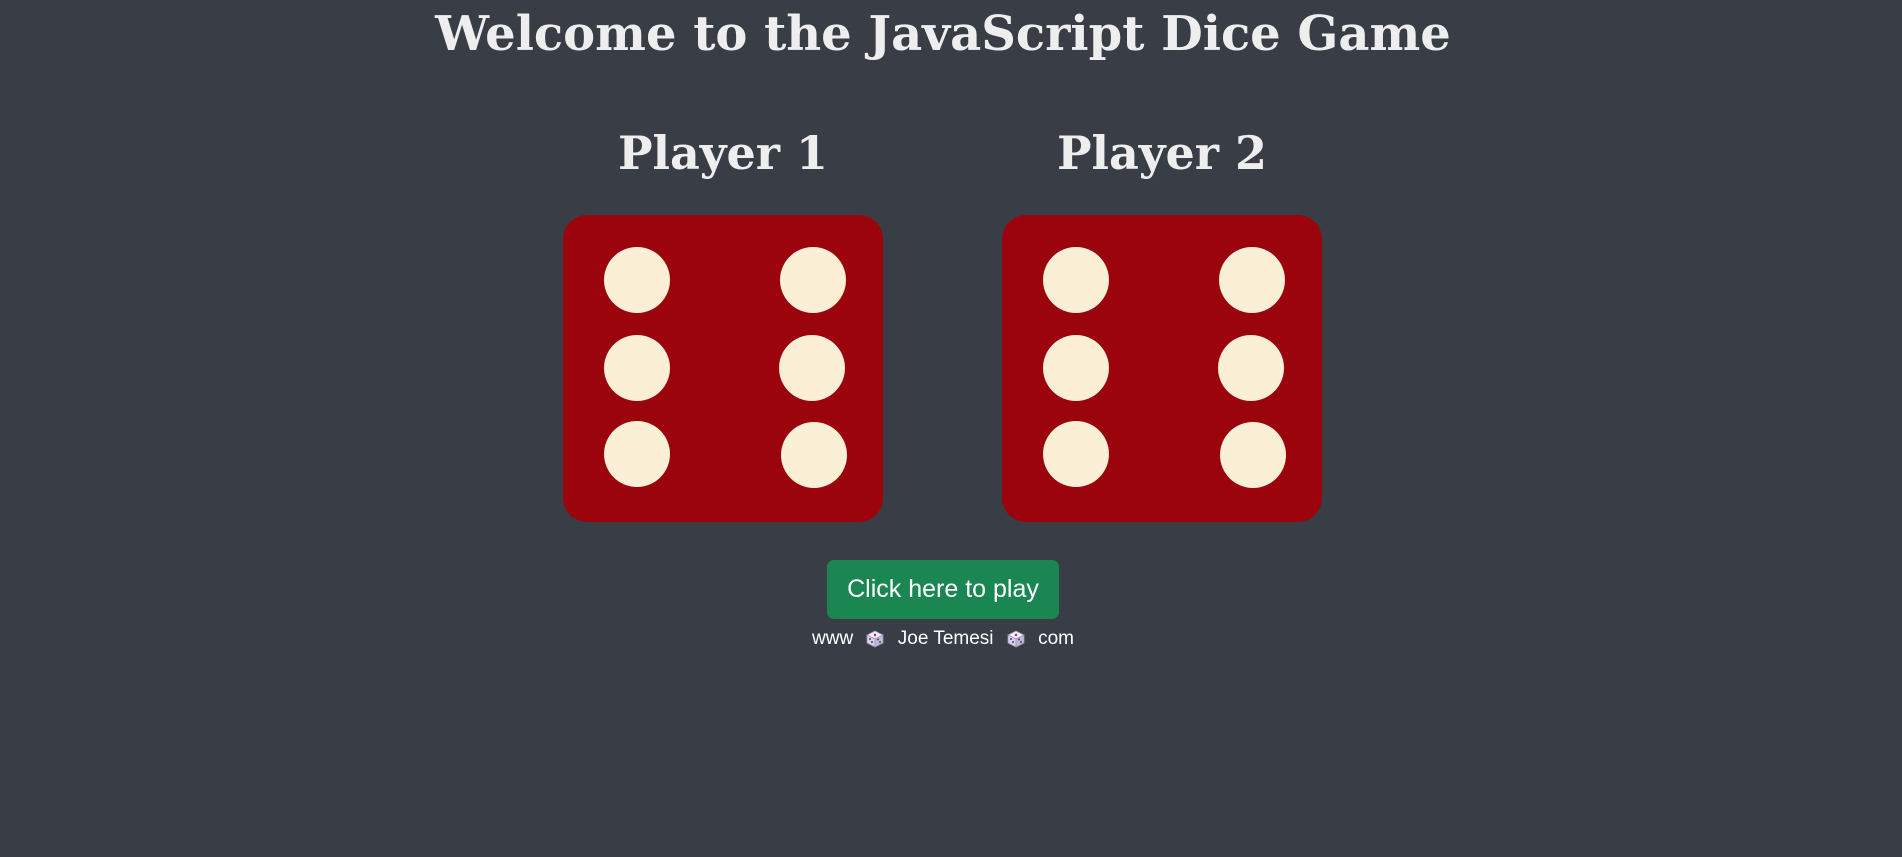 This screenshot has height=857, width=1902. I want to click on footer-suffix: com, so click(1056, 638).